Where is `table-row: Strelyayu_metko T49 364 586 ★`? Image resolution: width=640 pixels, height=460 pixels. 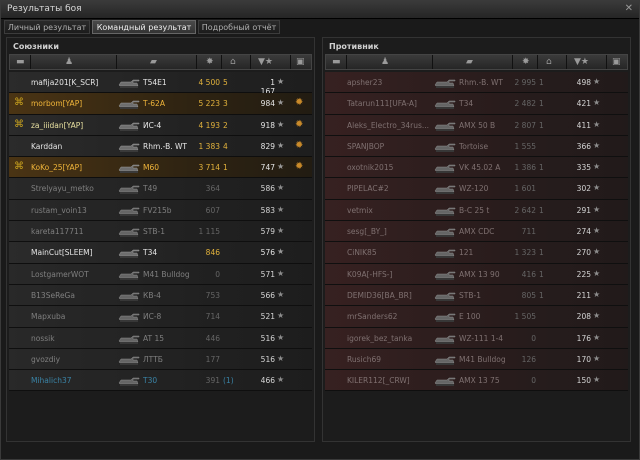
table-row: Strelyayu_metko T49 364 586 ★ is located at coordinates (160, 189).